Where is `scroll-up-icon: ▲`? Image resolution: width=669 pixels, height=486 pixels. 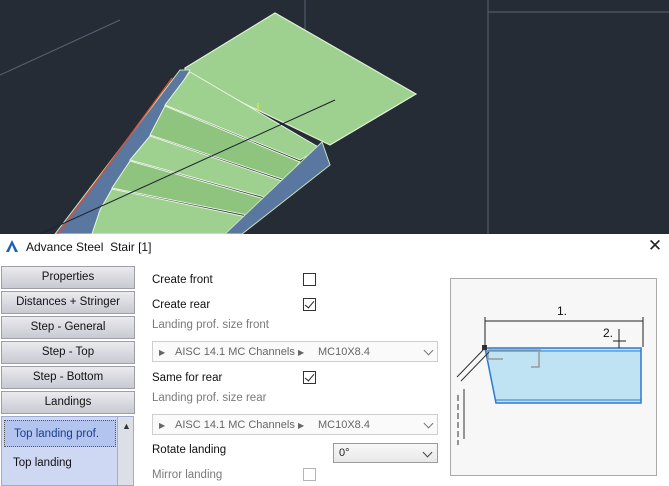
scroll-up-icon: ▲ is located at coordinates (126, 426).